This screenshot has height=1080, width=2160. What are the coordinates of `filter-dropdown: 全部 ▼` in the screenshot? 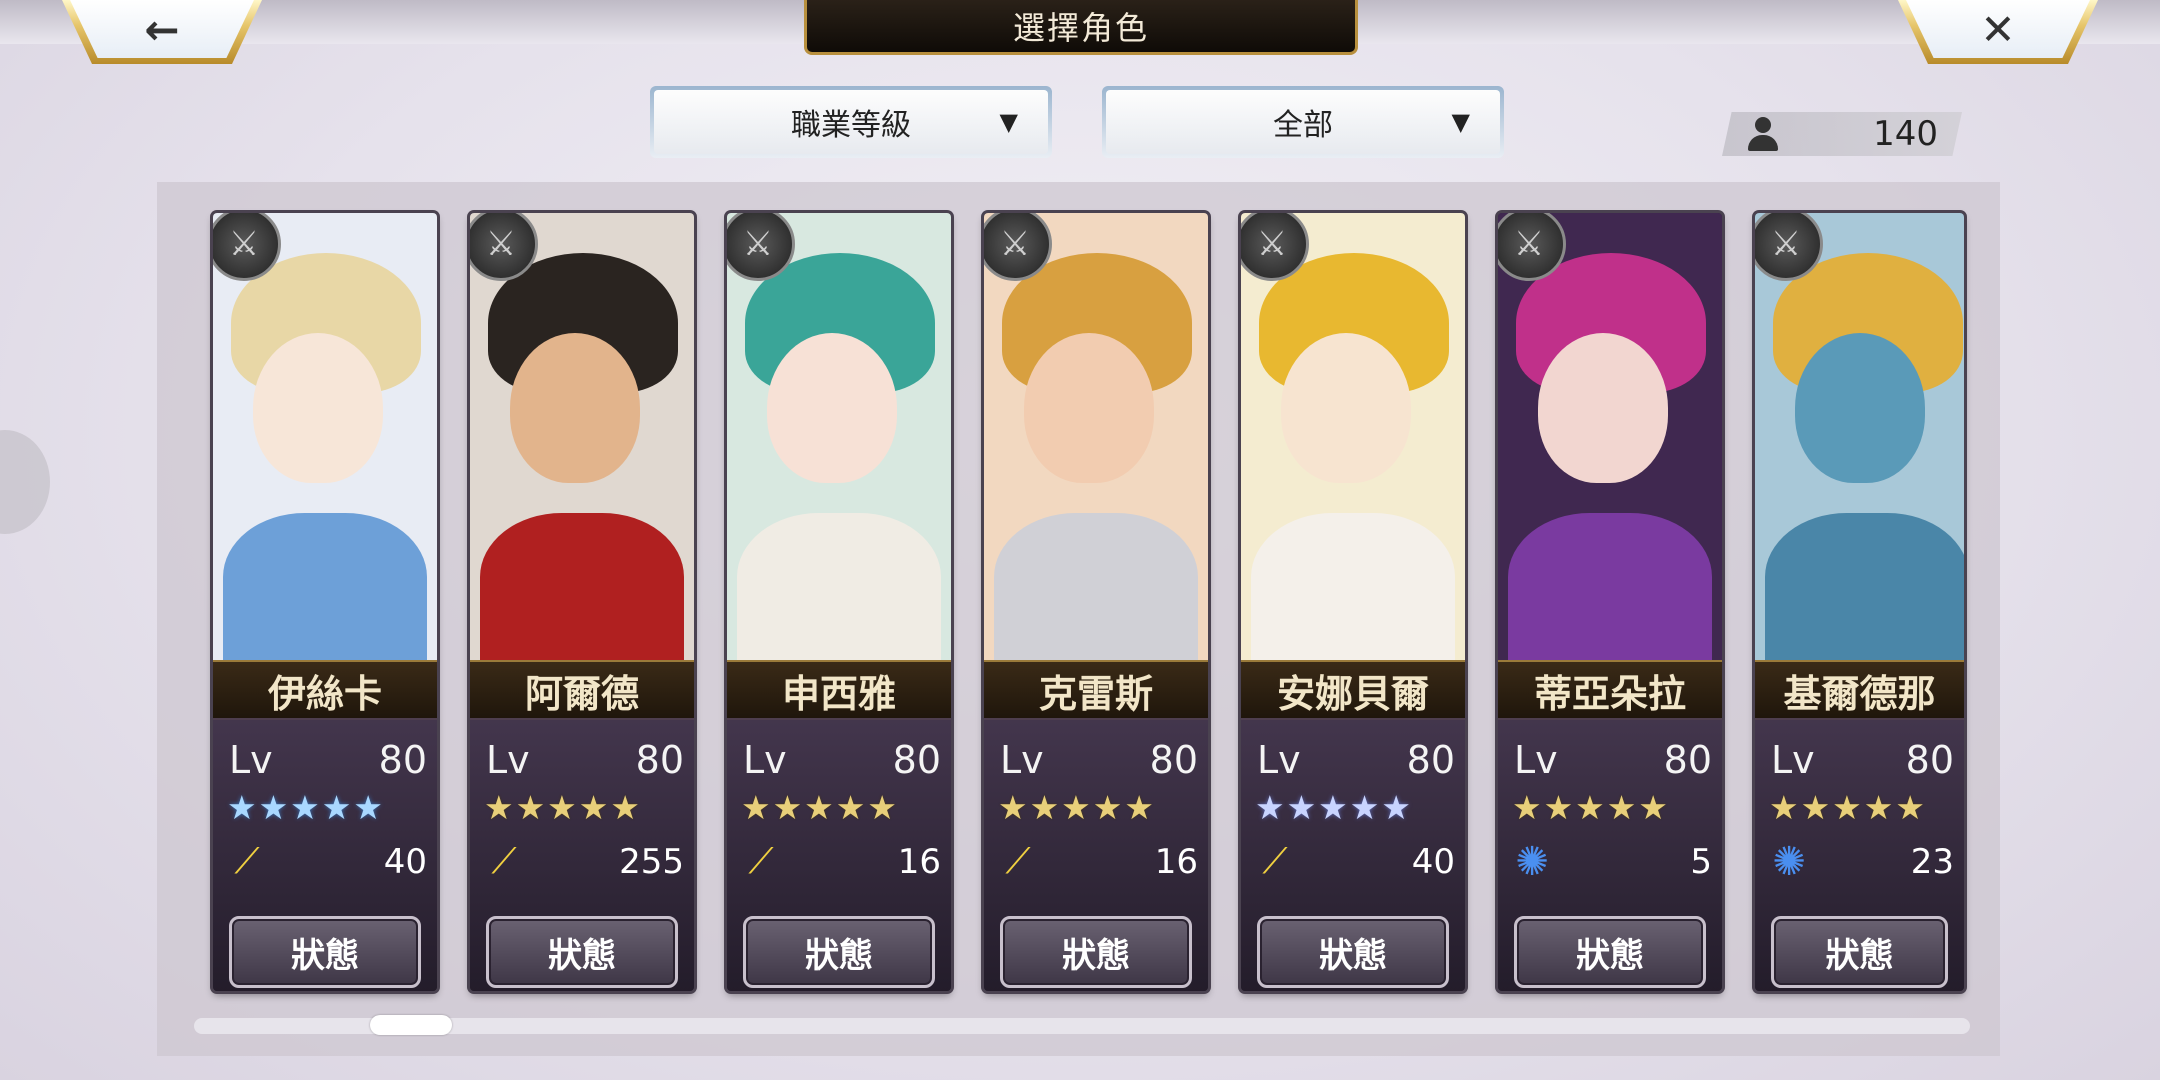 It's located at (1303, 122).